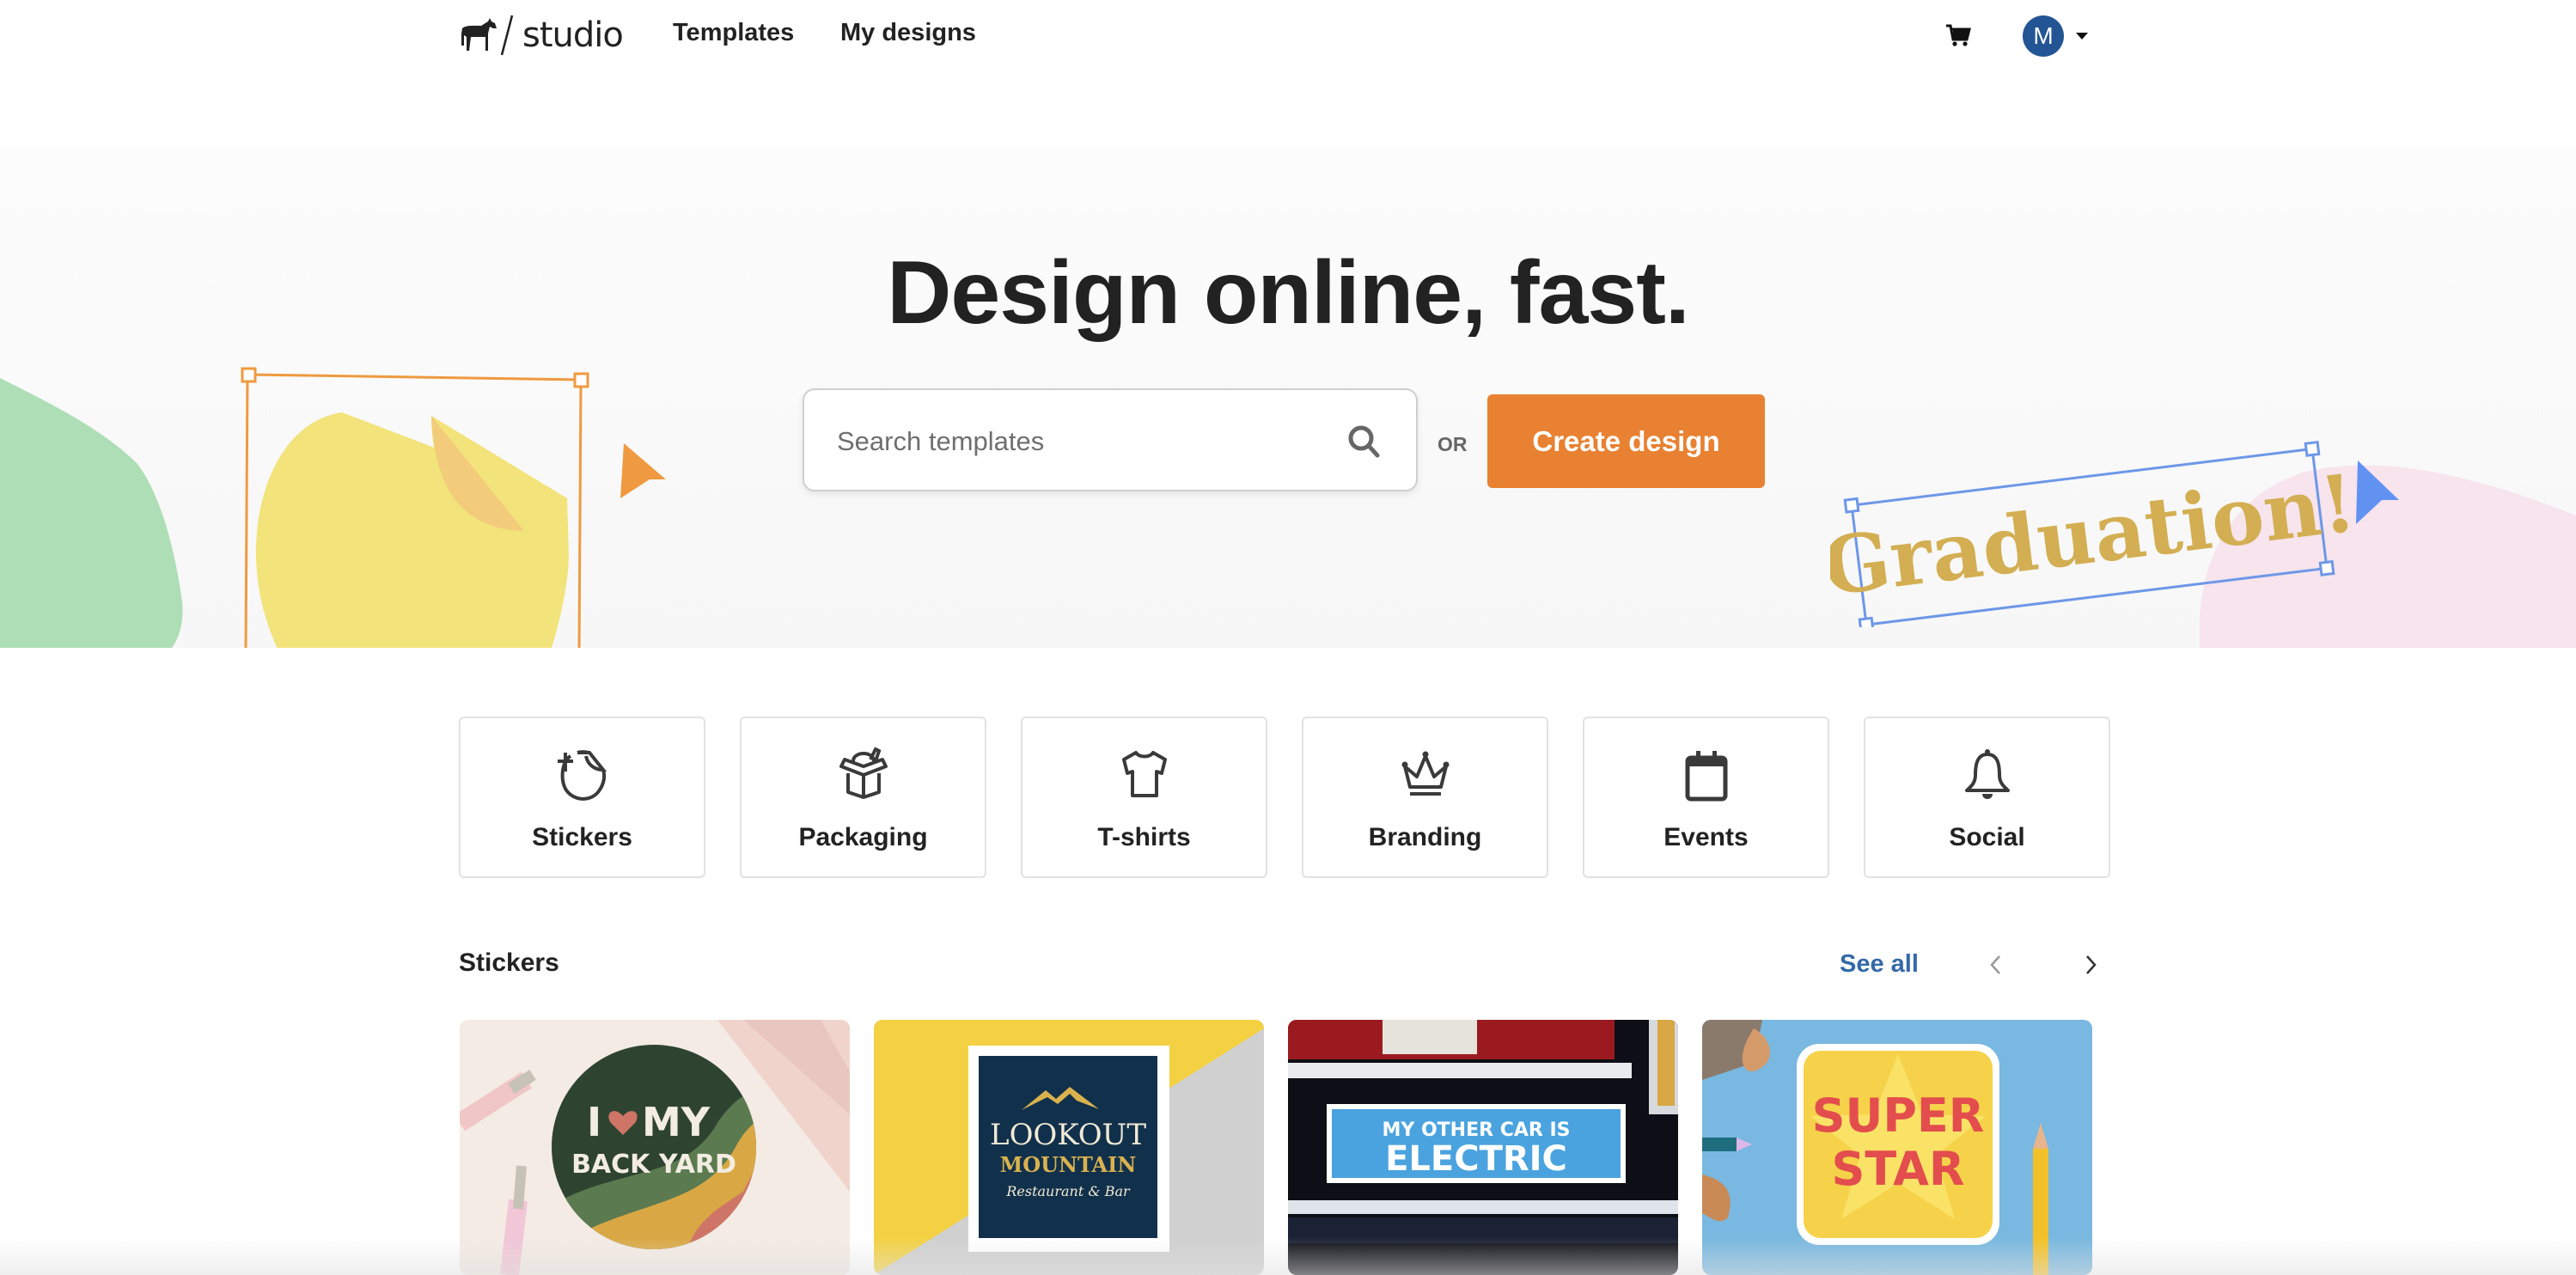 This screenshot has height=1275, width=2576. I want to click on create-design-button: Create design, so click(1626, 441).